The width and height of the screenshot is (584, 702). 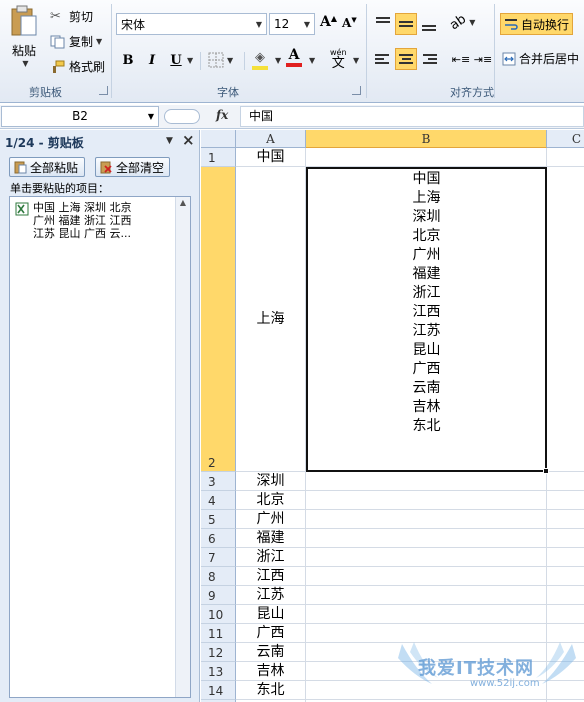 What do you see at coordinates (540, 58) in the screenshot?
I see `merge-center-button: 合并后居中` at bounding box center [540, 58].